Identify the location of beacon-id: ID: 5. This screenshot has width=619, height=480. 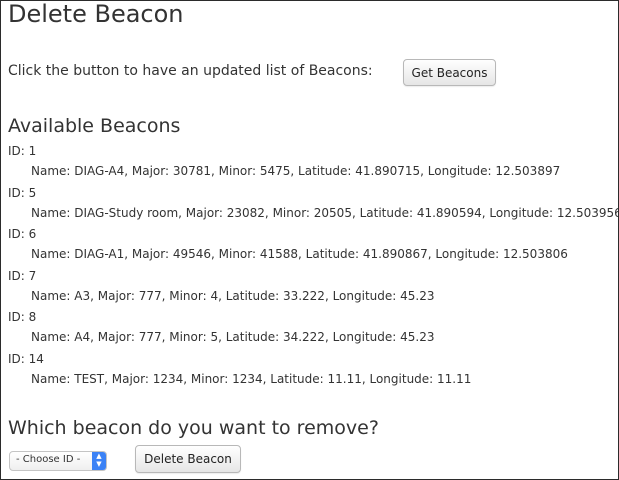
(22, 192).